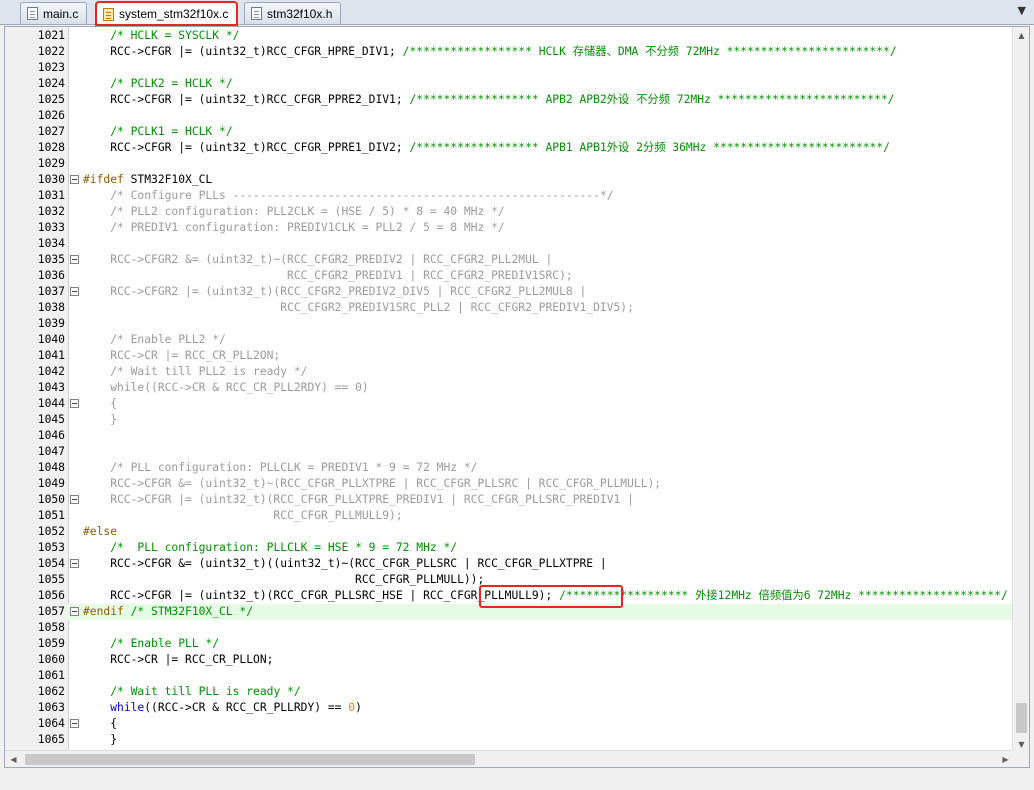  I want to click on code-line: 1026, so click(510, 116).